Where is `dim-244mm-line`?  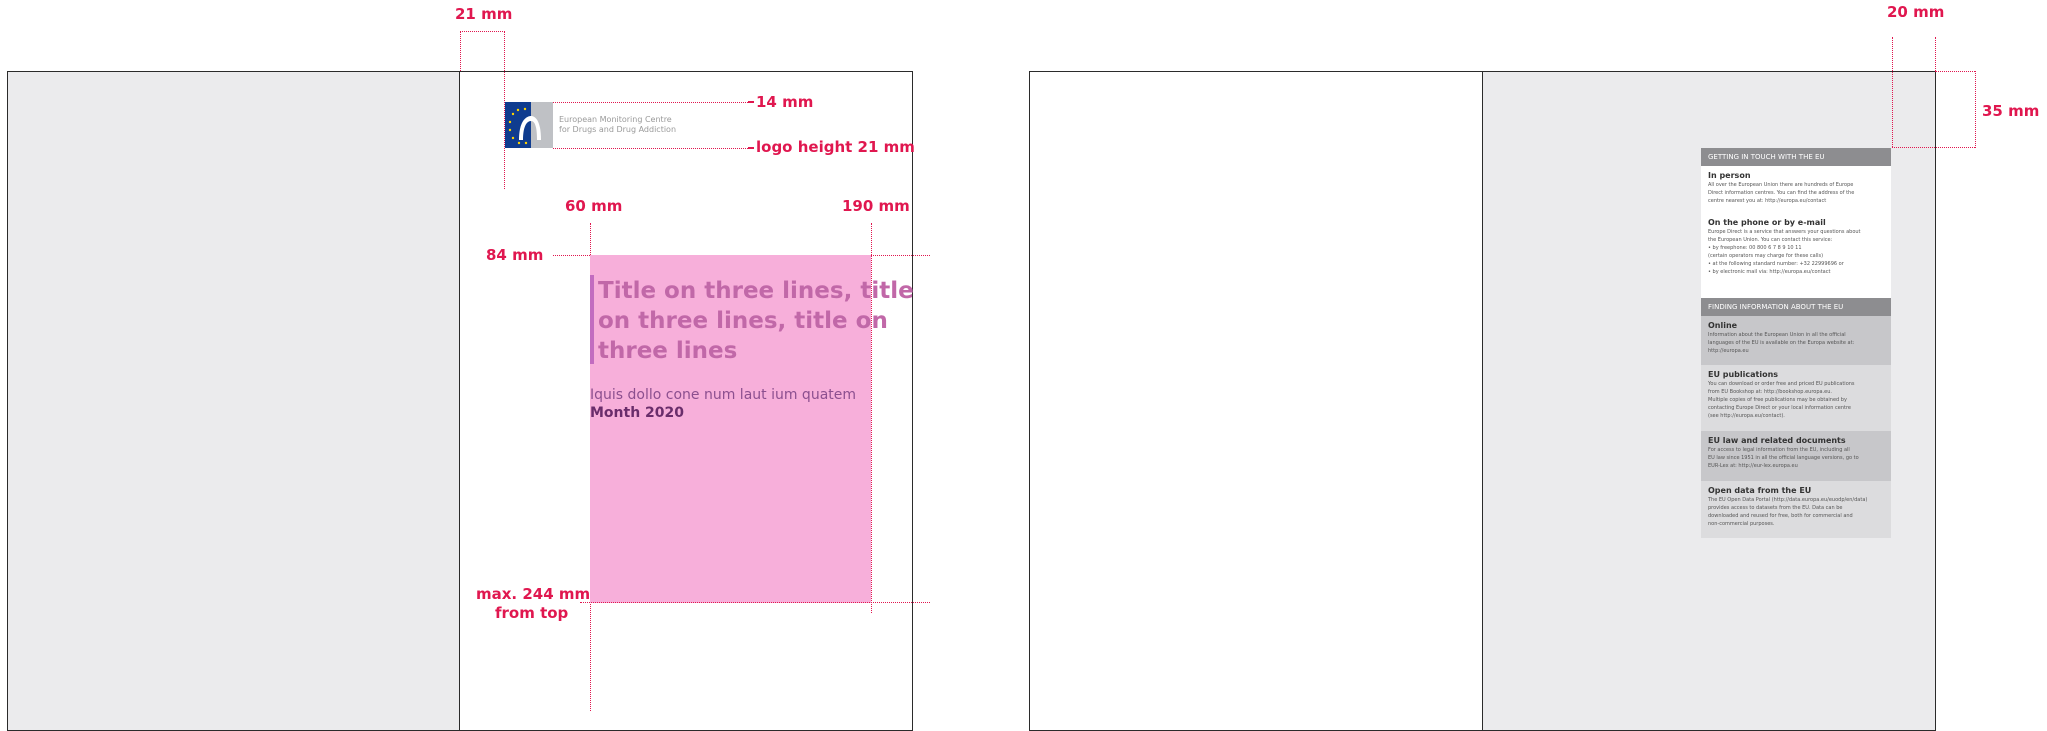 dim-244mm-line is located at coordinates (755, 602).